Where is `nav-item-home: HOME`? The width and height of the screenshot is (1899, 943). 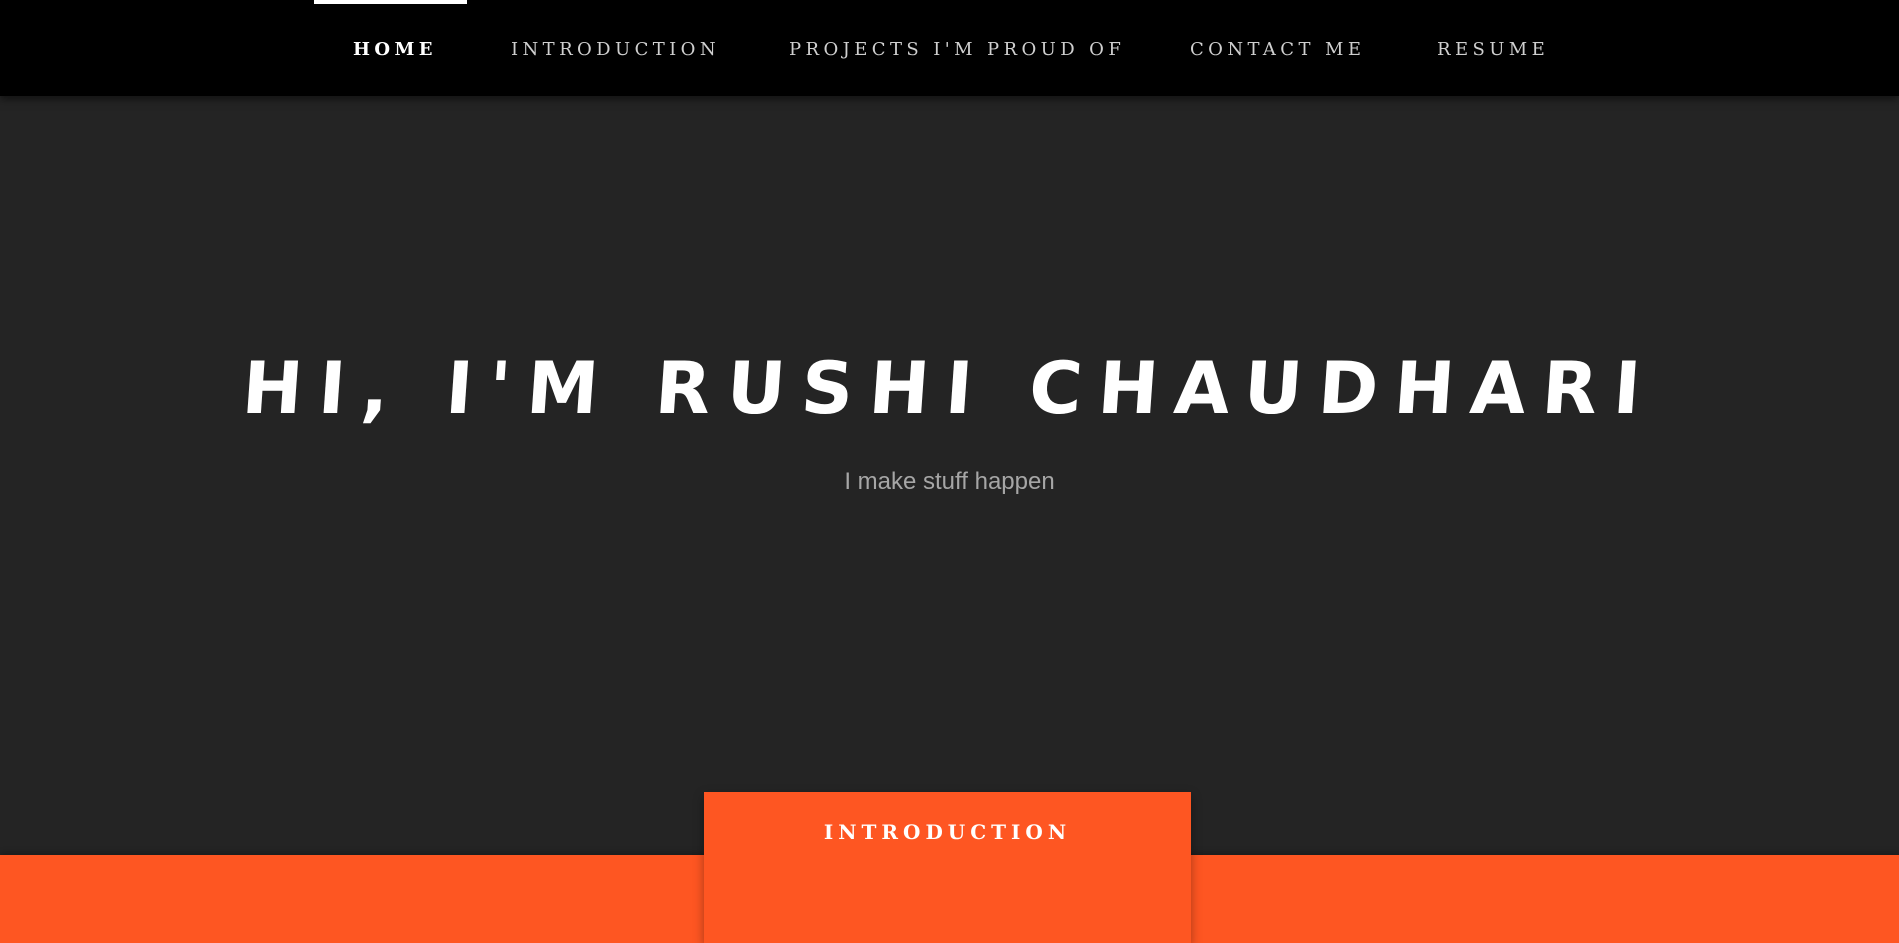
nav-item-home: HOME is located at coordinates (395, 48).